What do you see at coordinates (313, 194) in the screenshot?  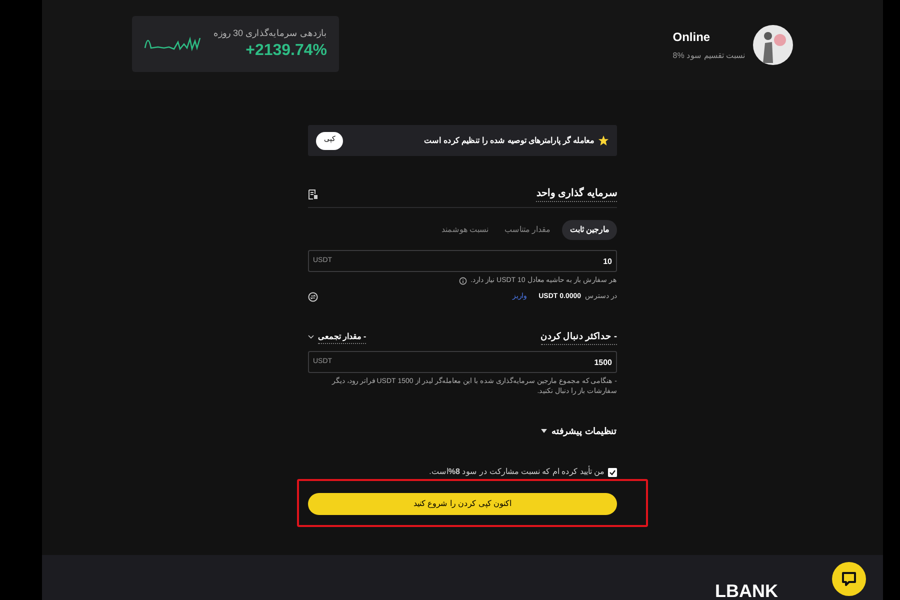 I see `document-icon` at bounding box center [313, 194].